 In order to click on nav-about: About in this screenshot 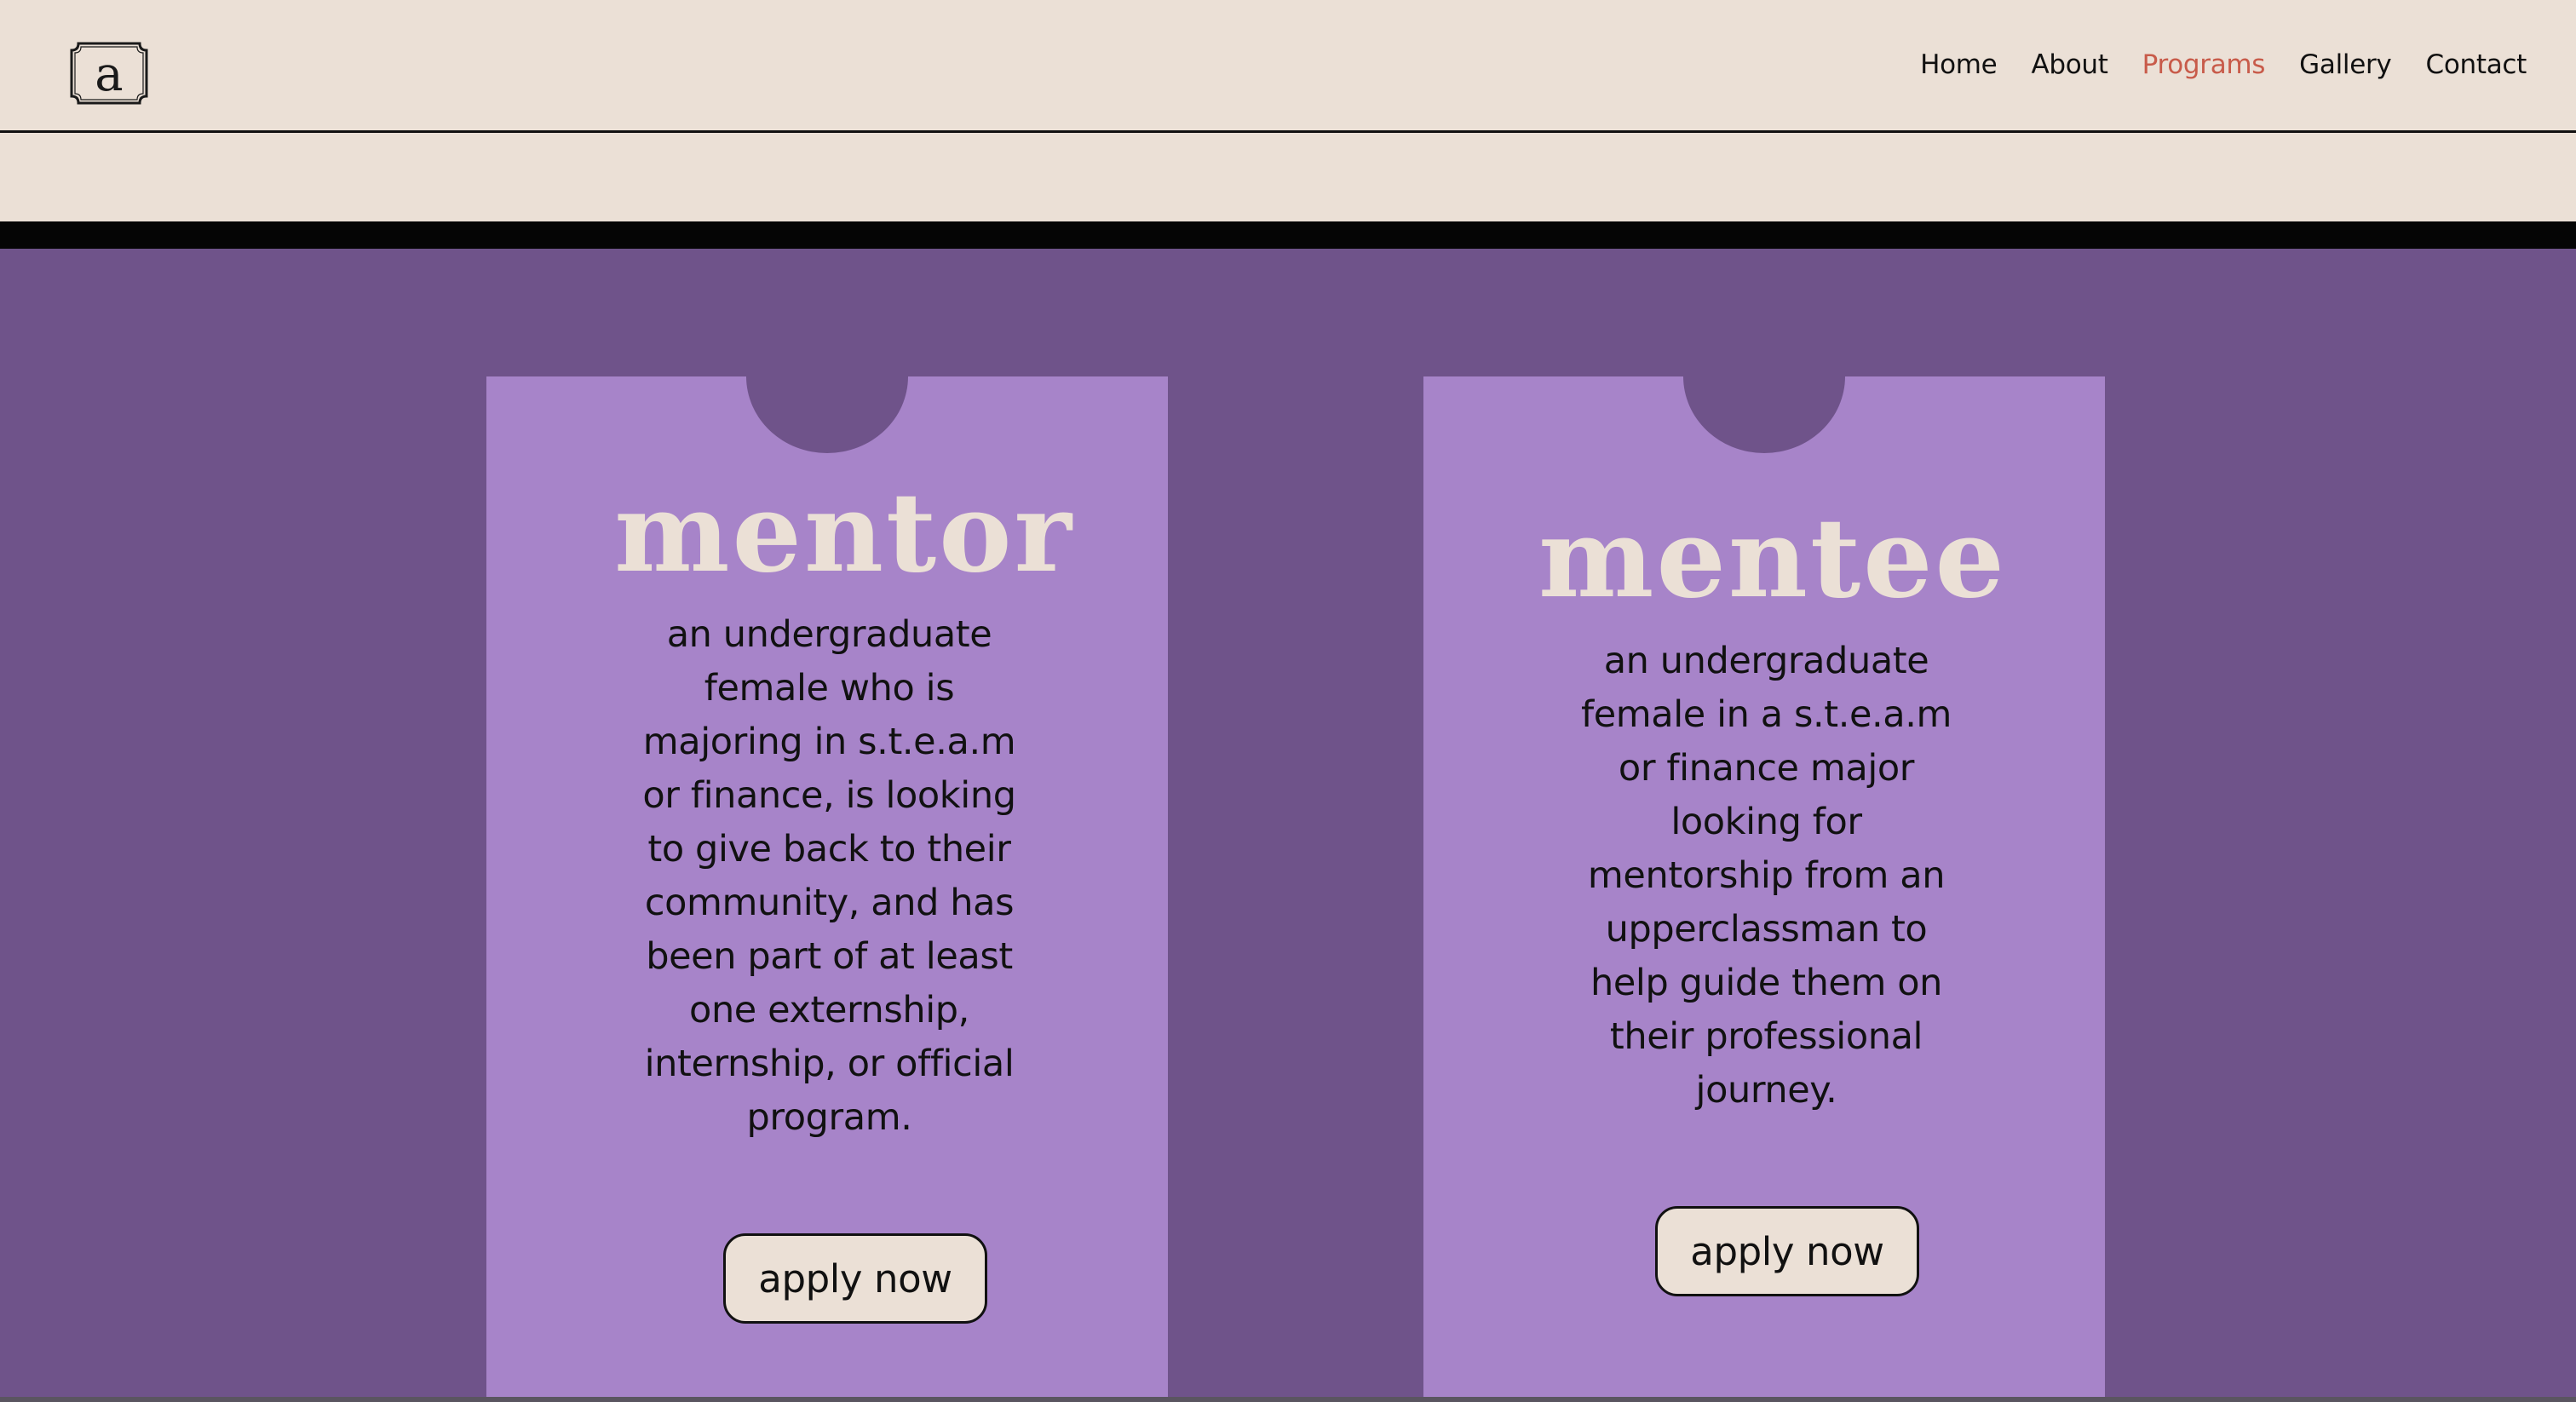, I will do `click(2069, 64)`.